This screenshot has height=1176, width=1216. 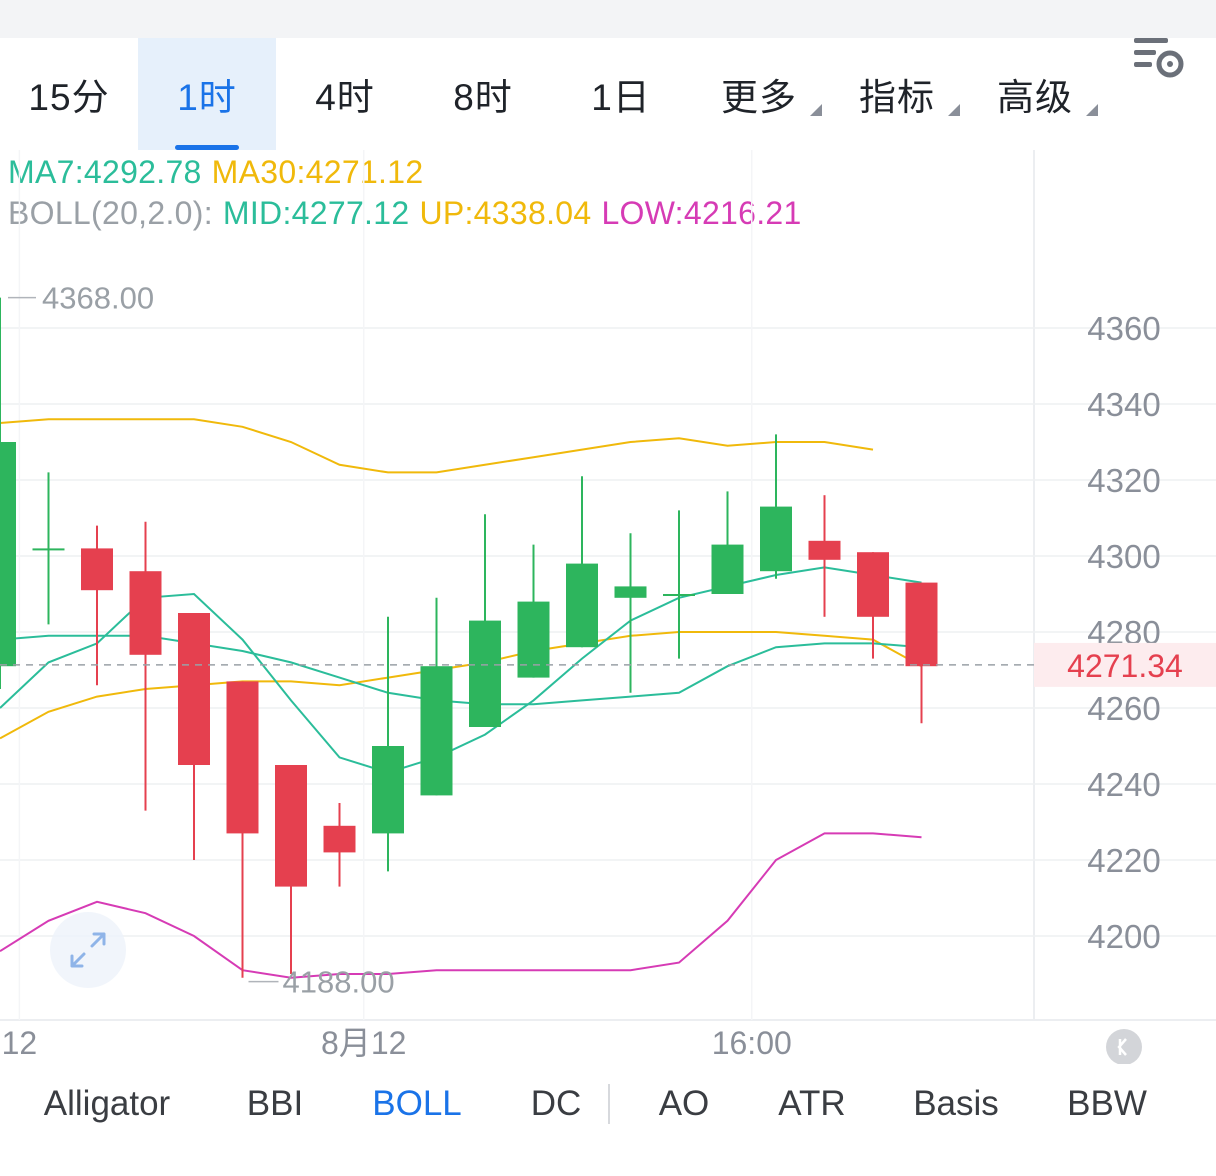 I want to click on tab-label: 4时, so click(x=345, y=97).